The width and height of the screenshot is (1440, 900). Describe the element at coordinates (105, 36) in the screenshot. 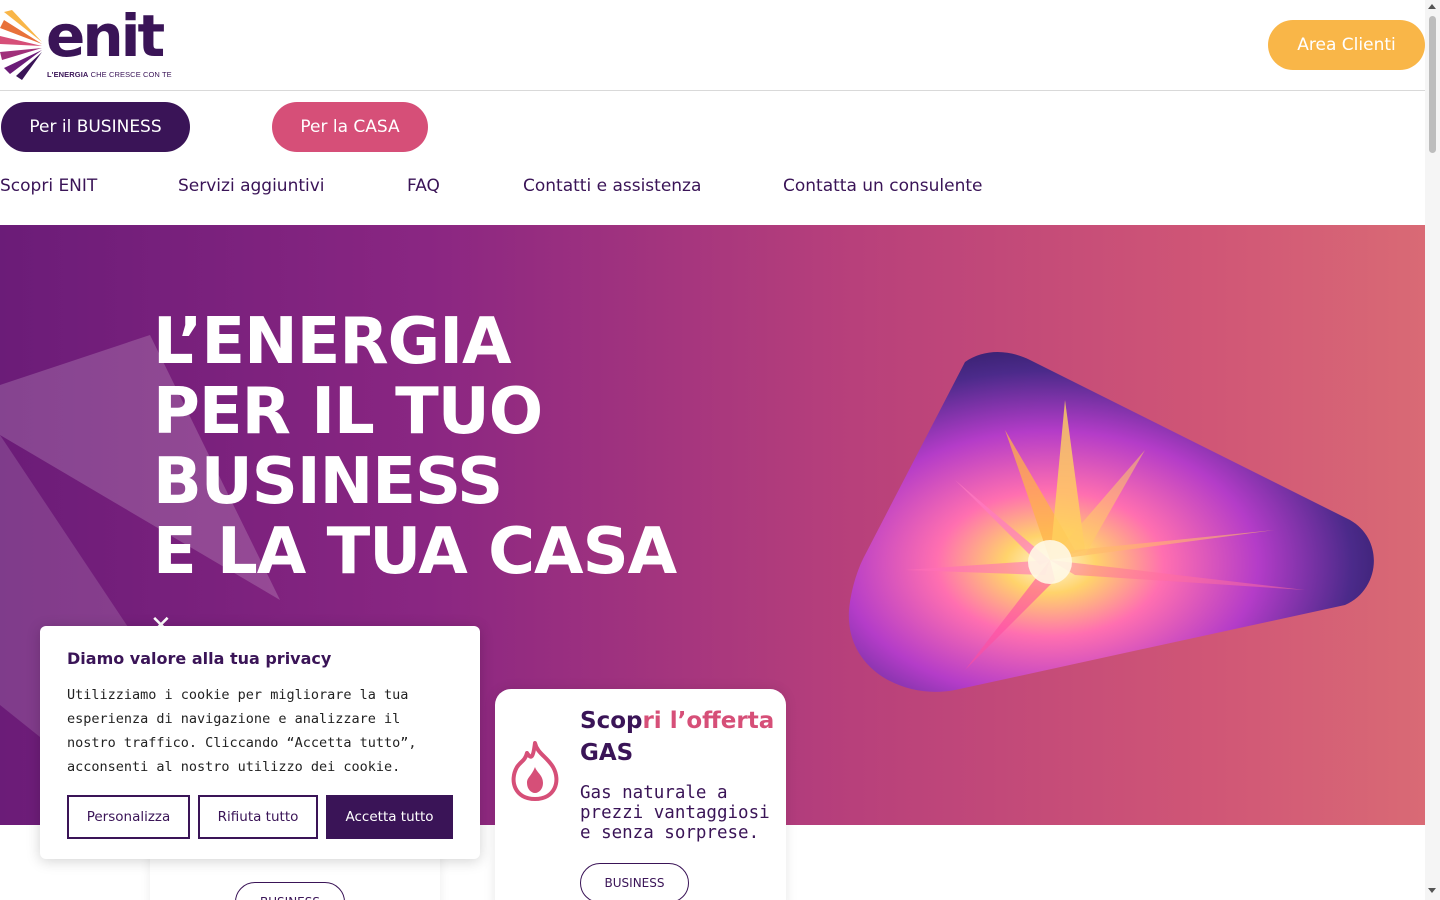

I see `logo-wordmark: enit` at that location.